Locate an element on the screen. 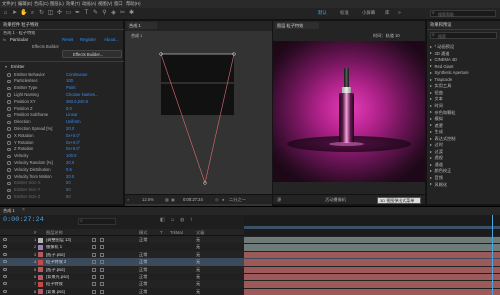  help-search-box: ⌕ is located at coordinates (463, 13).